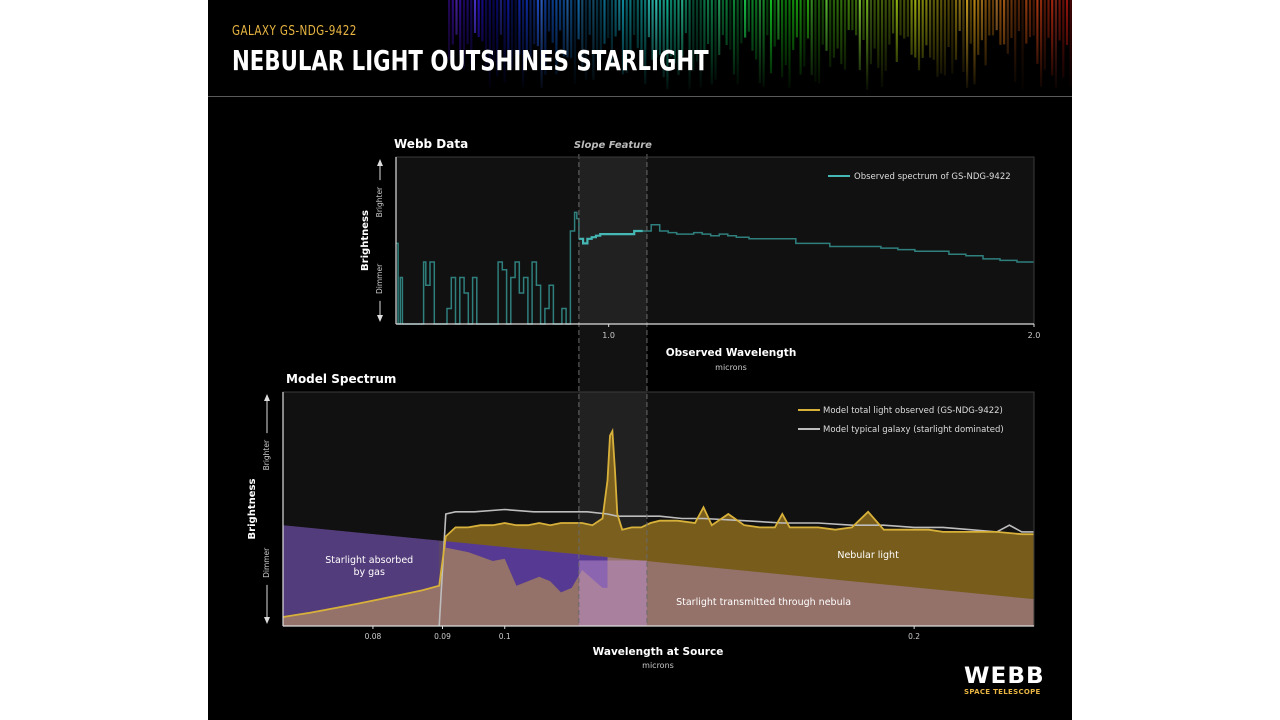  I want to click on model-x-tick-label: 0.09, so click(442, 636).